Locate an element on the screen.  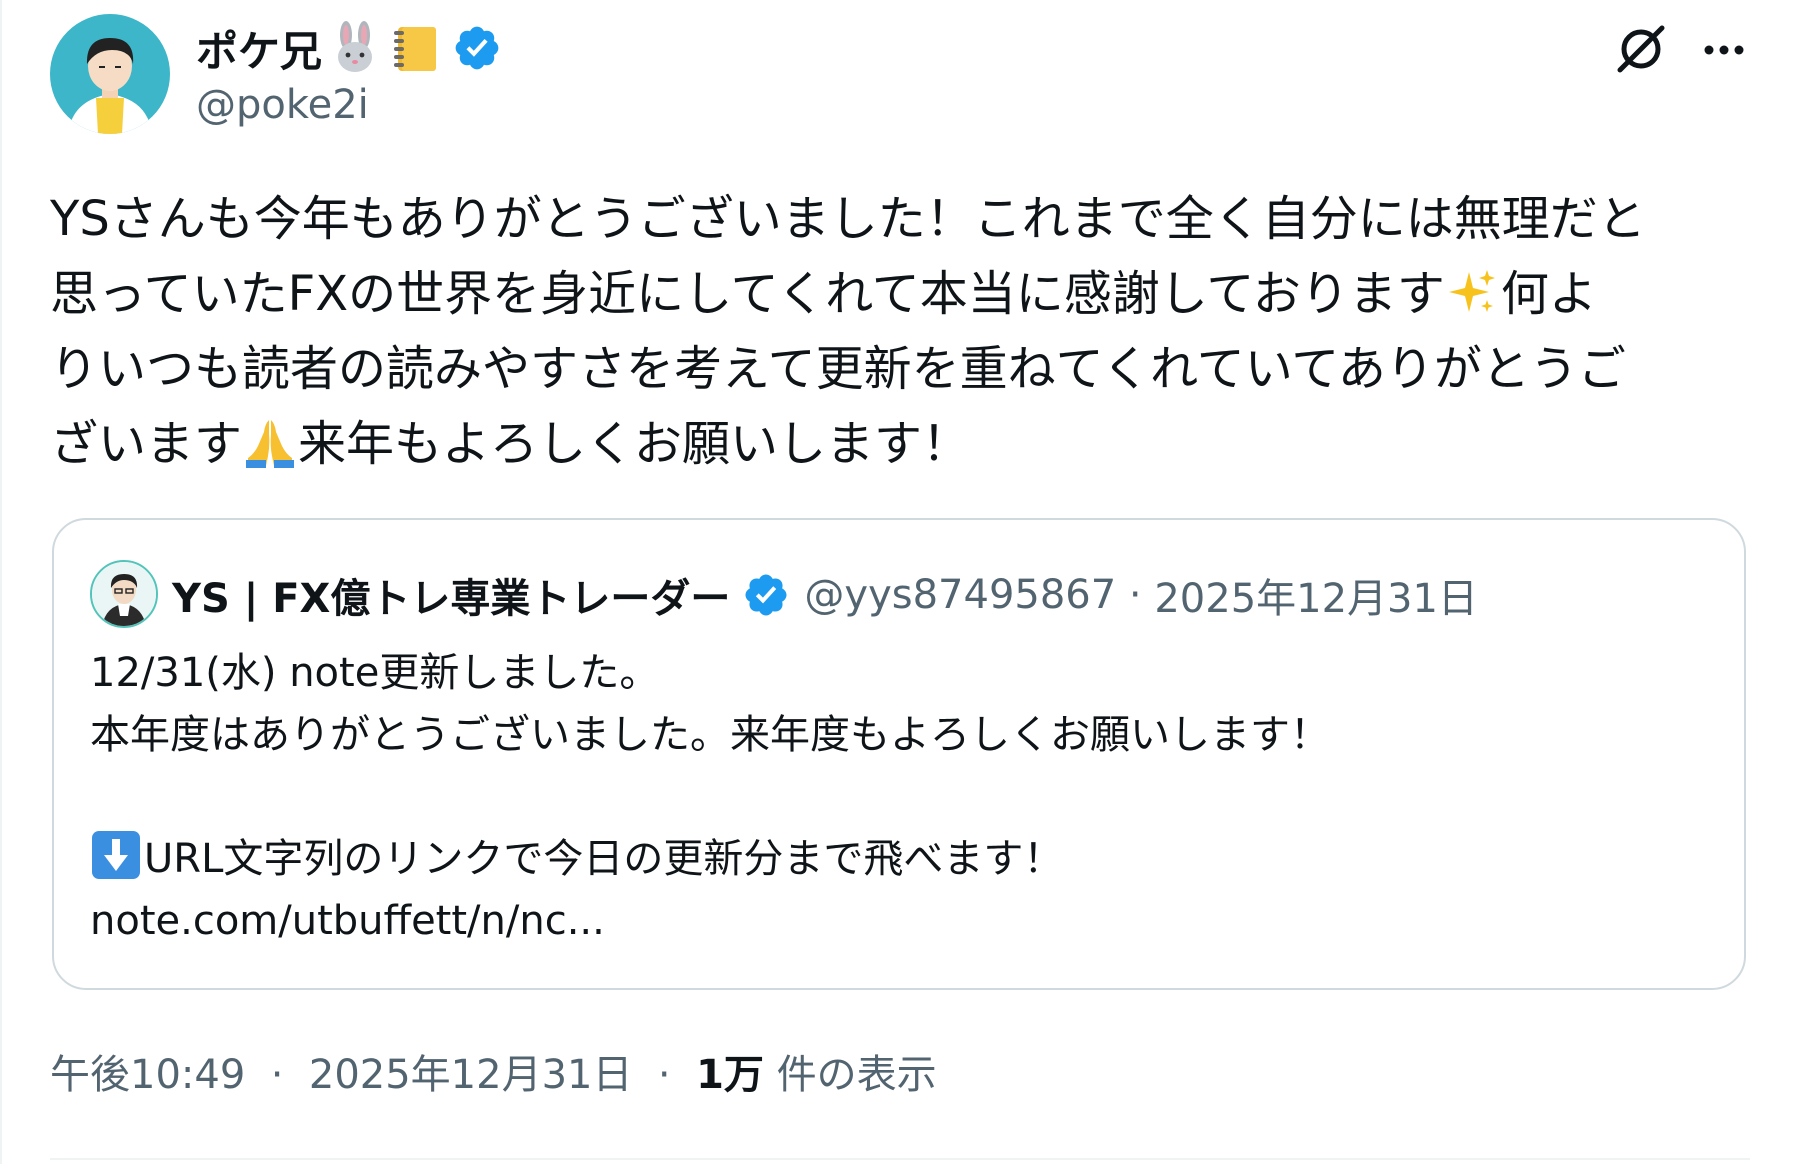
author-handle: @poke2i is located at coordinates (282, 105).